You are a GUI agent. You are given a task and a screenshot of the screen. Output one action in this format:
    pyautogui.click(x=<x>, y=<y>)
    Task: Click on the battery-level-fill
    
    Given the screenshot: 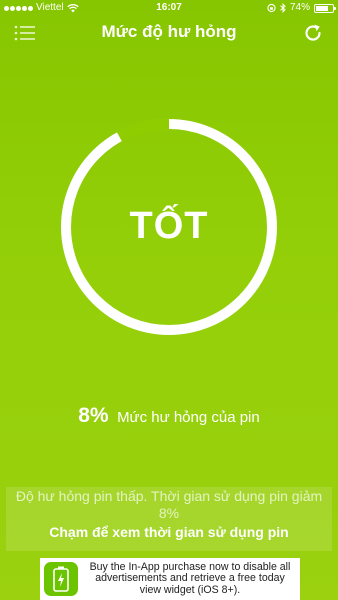 What is the action you would take?
    pyautogui.click(x=322, y=8)
    